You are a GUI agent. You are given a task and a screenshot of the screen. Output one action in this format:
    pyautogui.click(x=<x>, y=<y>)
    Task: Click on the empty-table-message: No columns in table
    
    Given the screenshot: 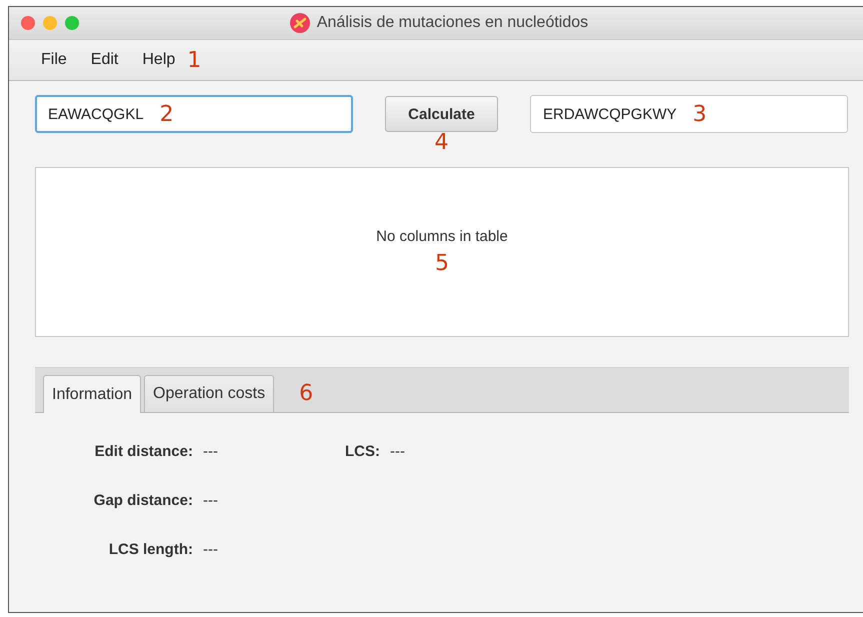 What is the action you would take?
    pyautogui.click(x=442, y=236)
    